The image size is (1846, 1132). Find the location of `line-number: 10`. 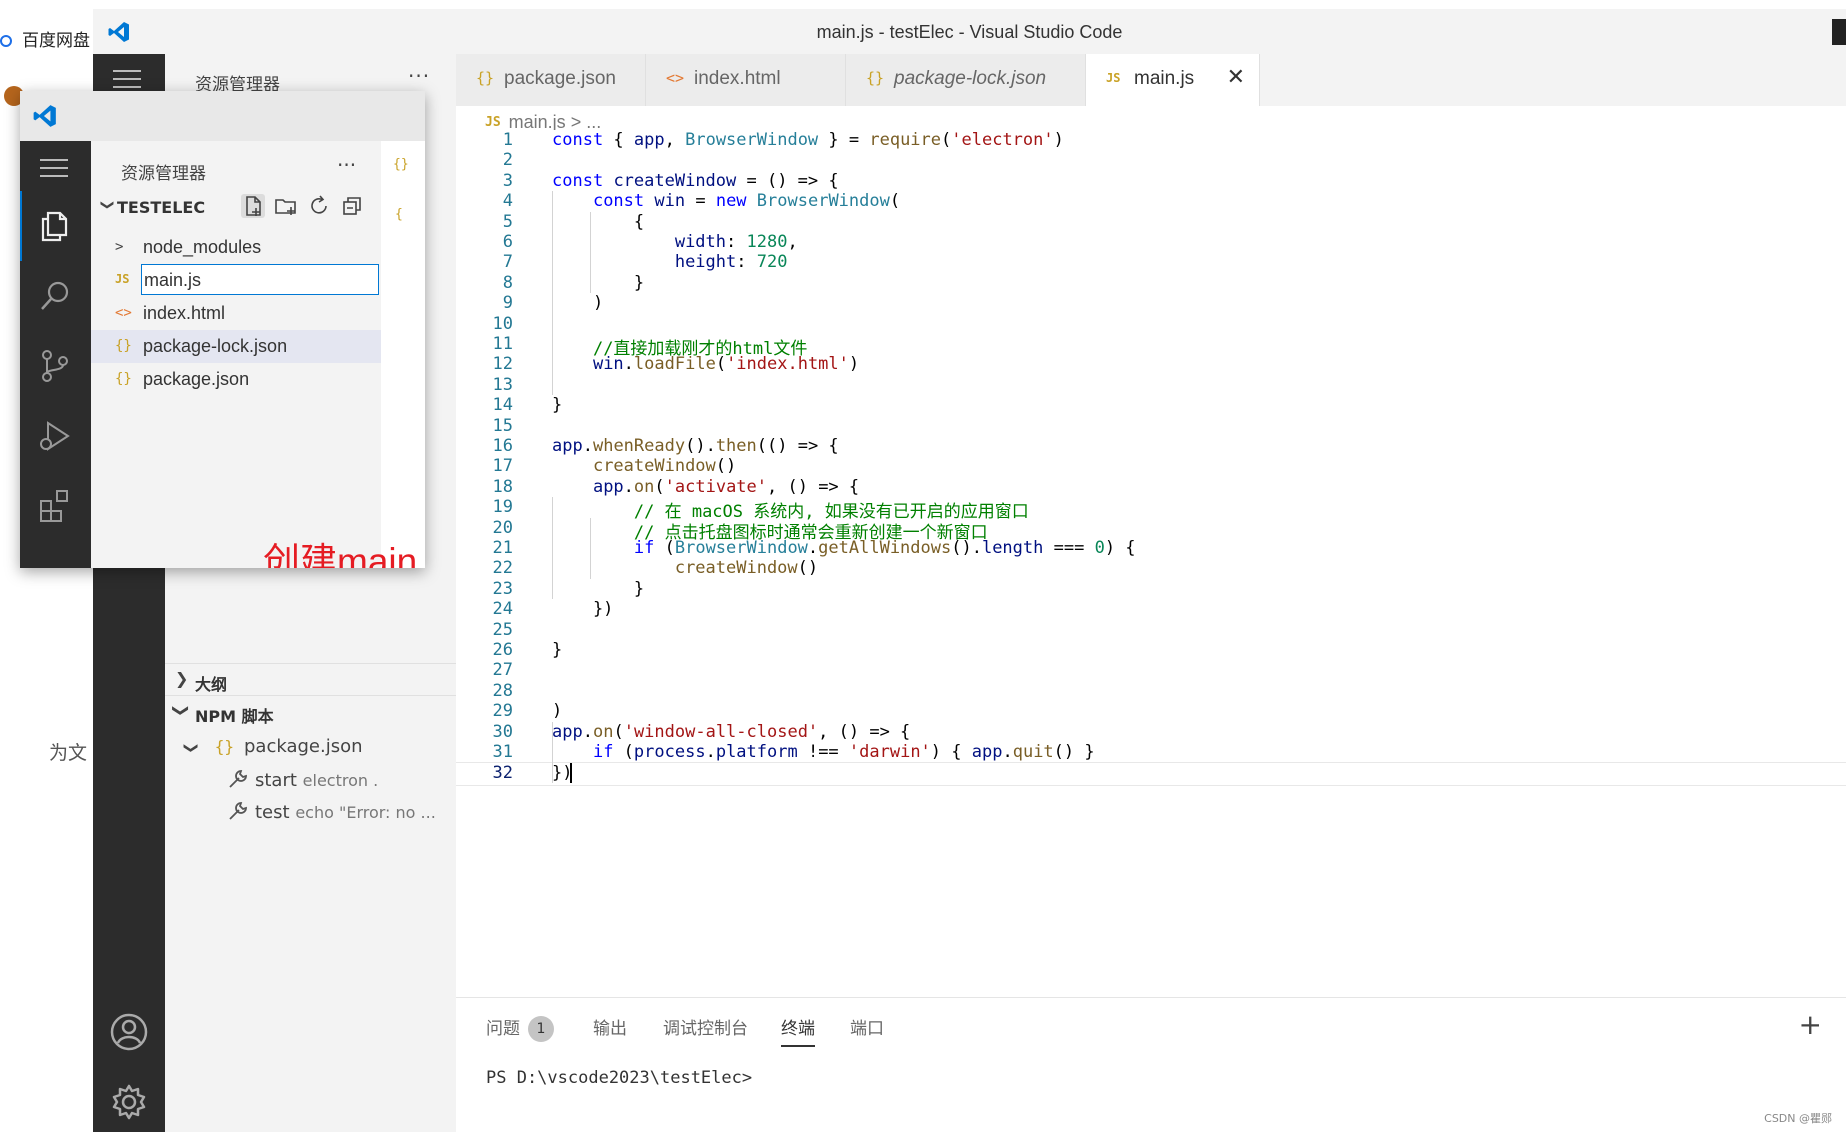

line-number: 10 is located at coordinates (502, 323).